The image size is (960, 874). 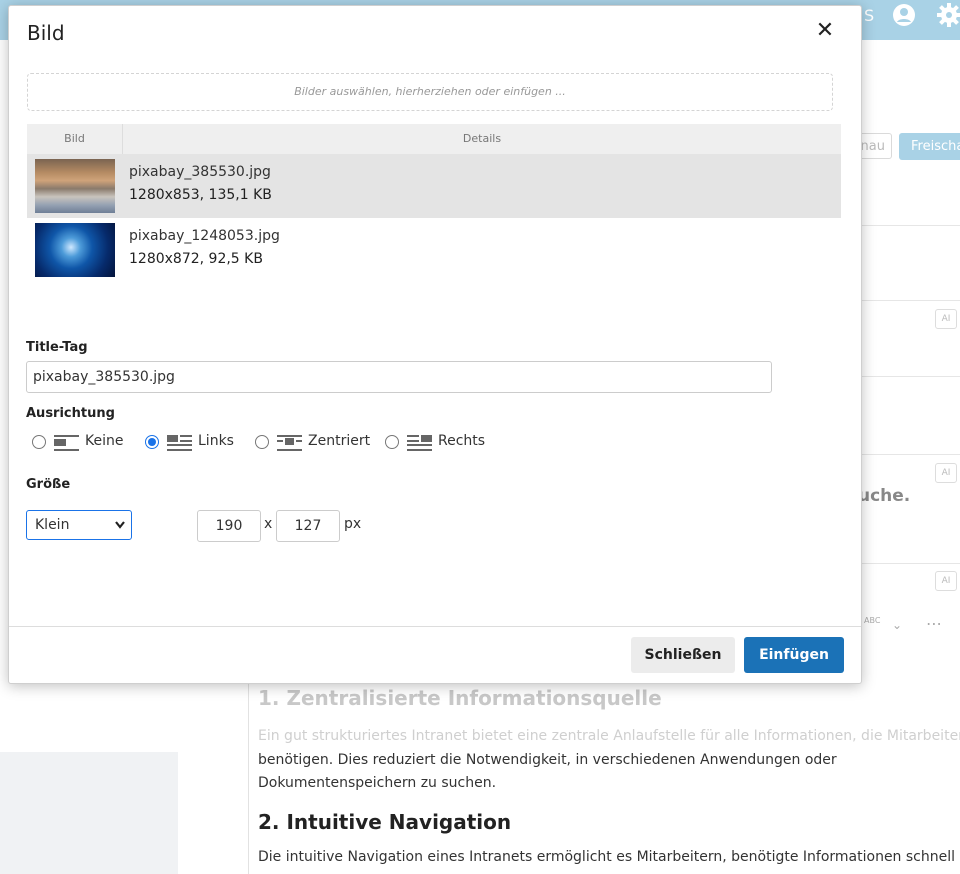 What do you see at coordinates (825, 31) in the screenshot?
I see `close-icon: ✕` at bounding box center [825, 31].